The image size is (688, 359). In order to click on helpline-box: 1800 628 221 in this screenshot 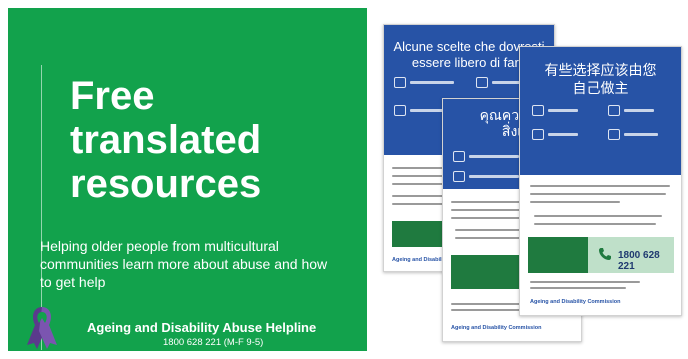, I will do `click(601, 255)`.